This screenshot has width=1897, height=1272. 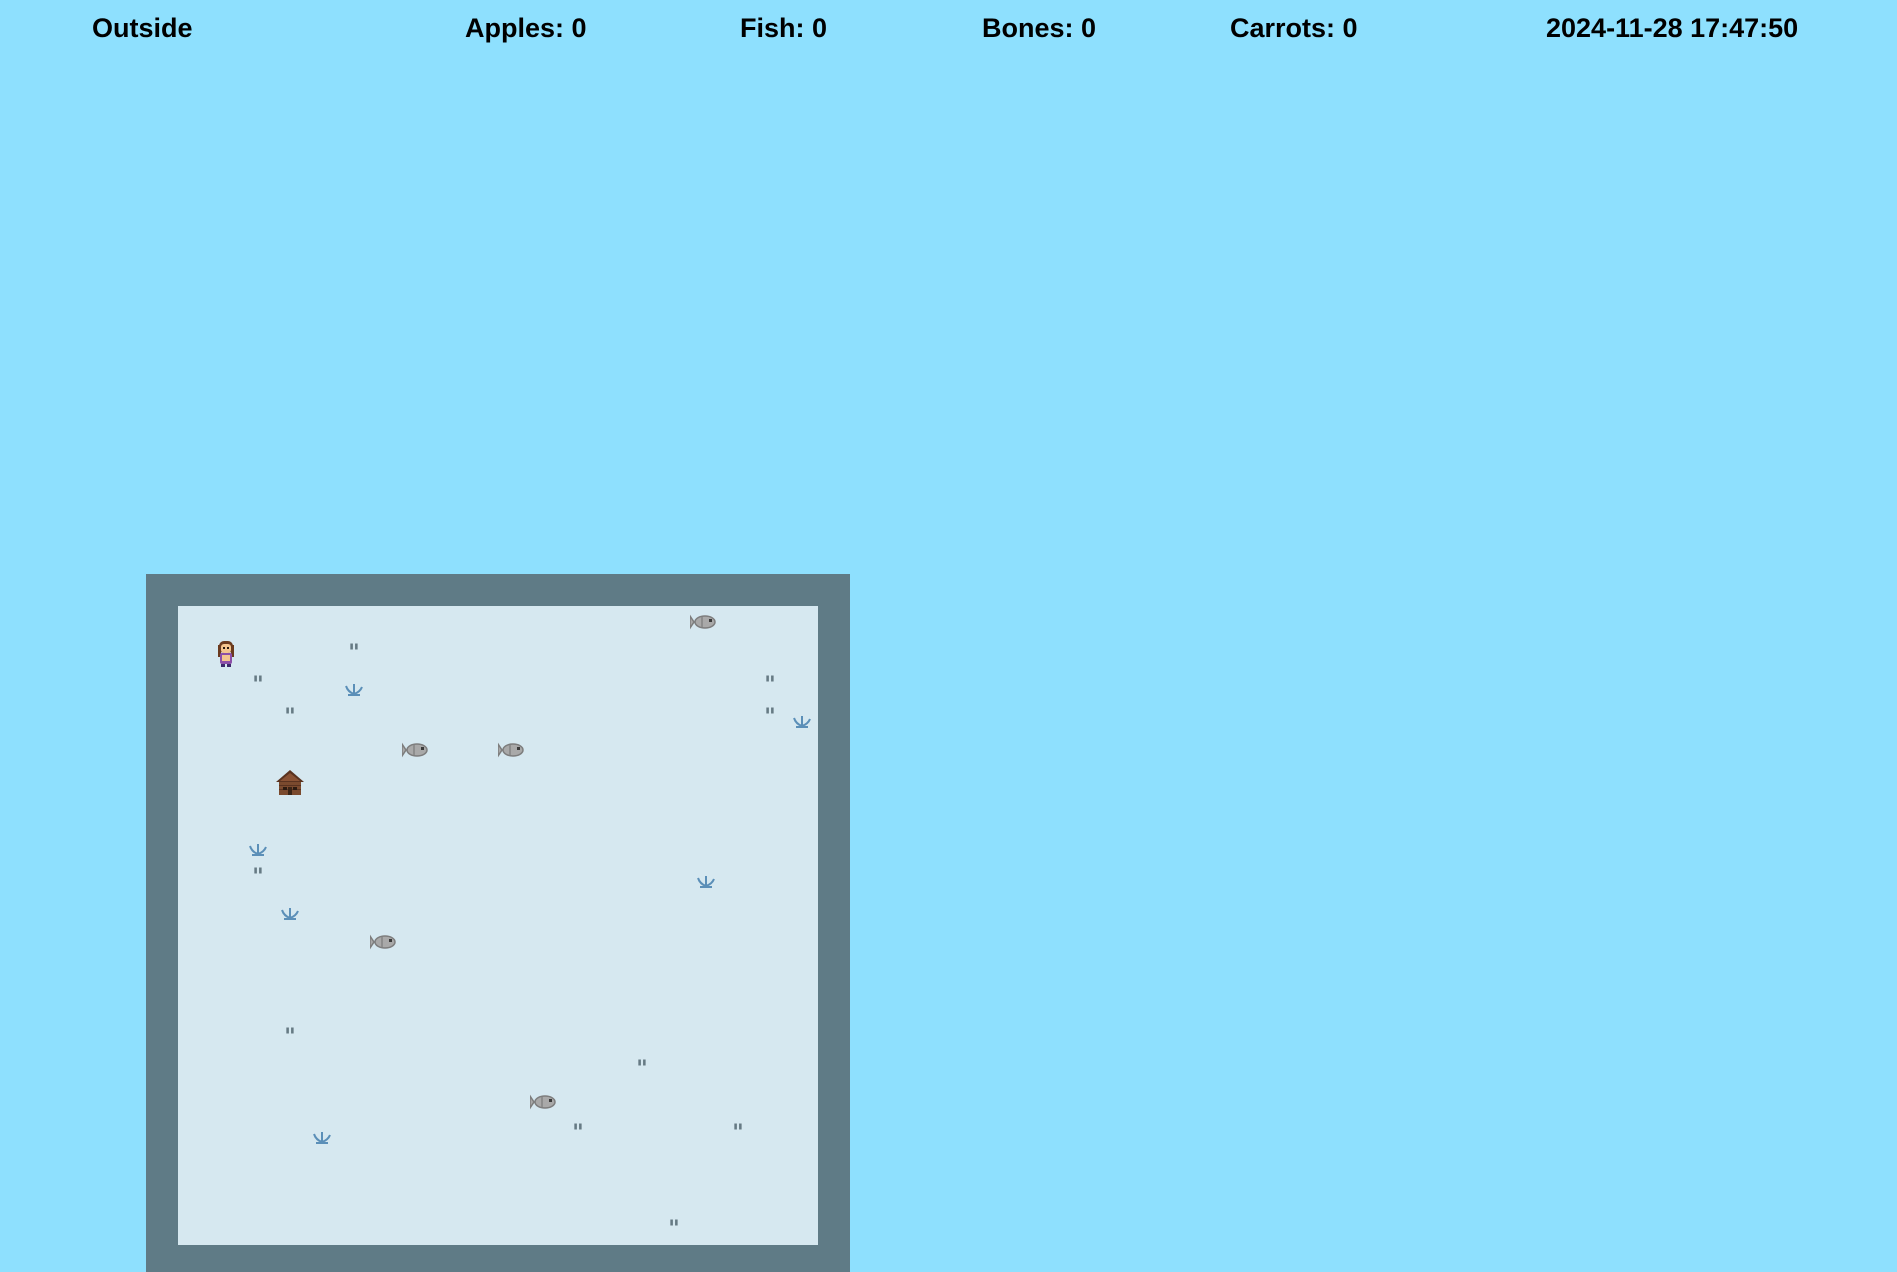 I want to click on cabin-icon, so click(x=290, y=782).